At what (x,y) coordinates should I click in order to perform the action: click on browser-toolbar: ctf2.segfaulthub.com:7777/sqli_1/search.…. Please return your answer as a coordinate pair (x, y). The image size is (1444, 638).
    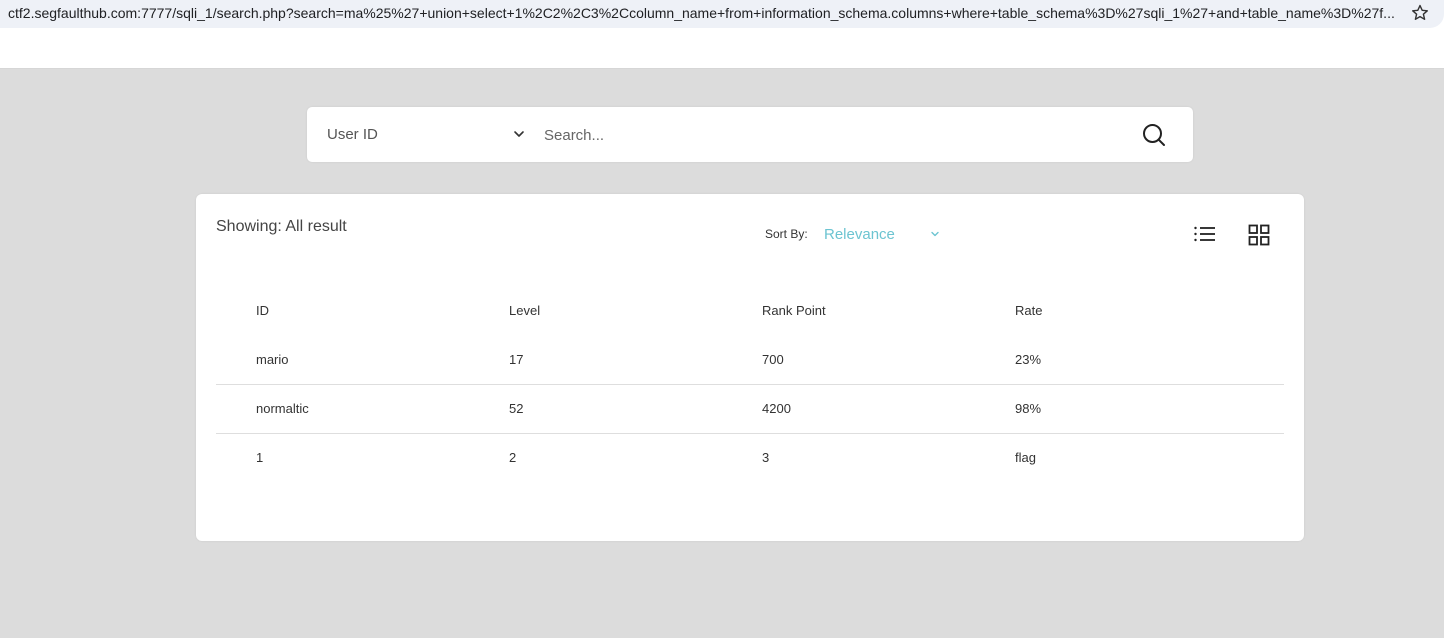
    Looking at the image, I should click on (722, 14).